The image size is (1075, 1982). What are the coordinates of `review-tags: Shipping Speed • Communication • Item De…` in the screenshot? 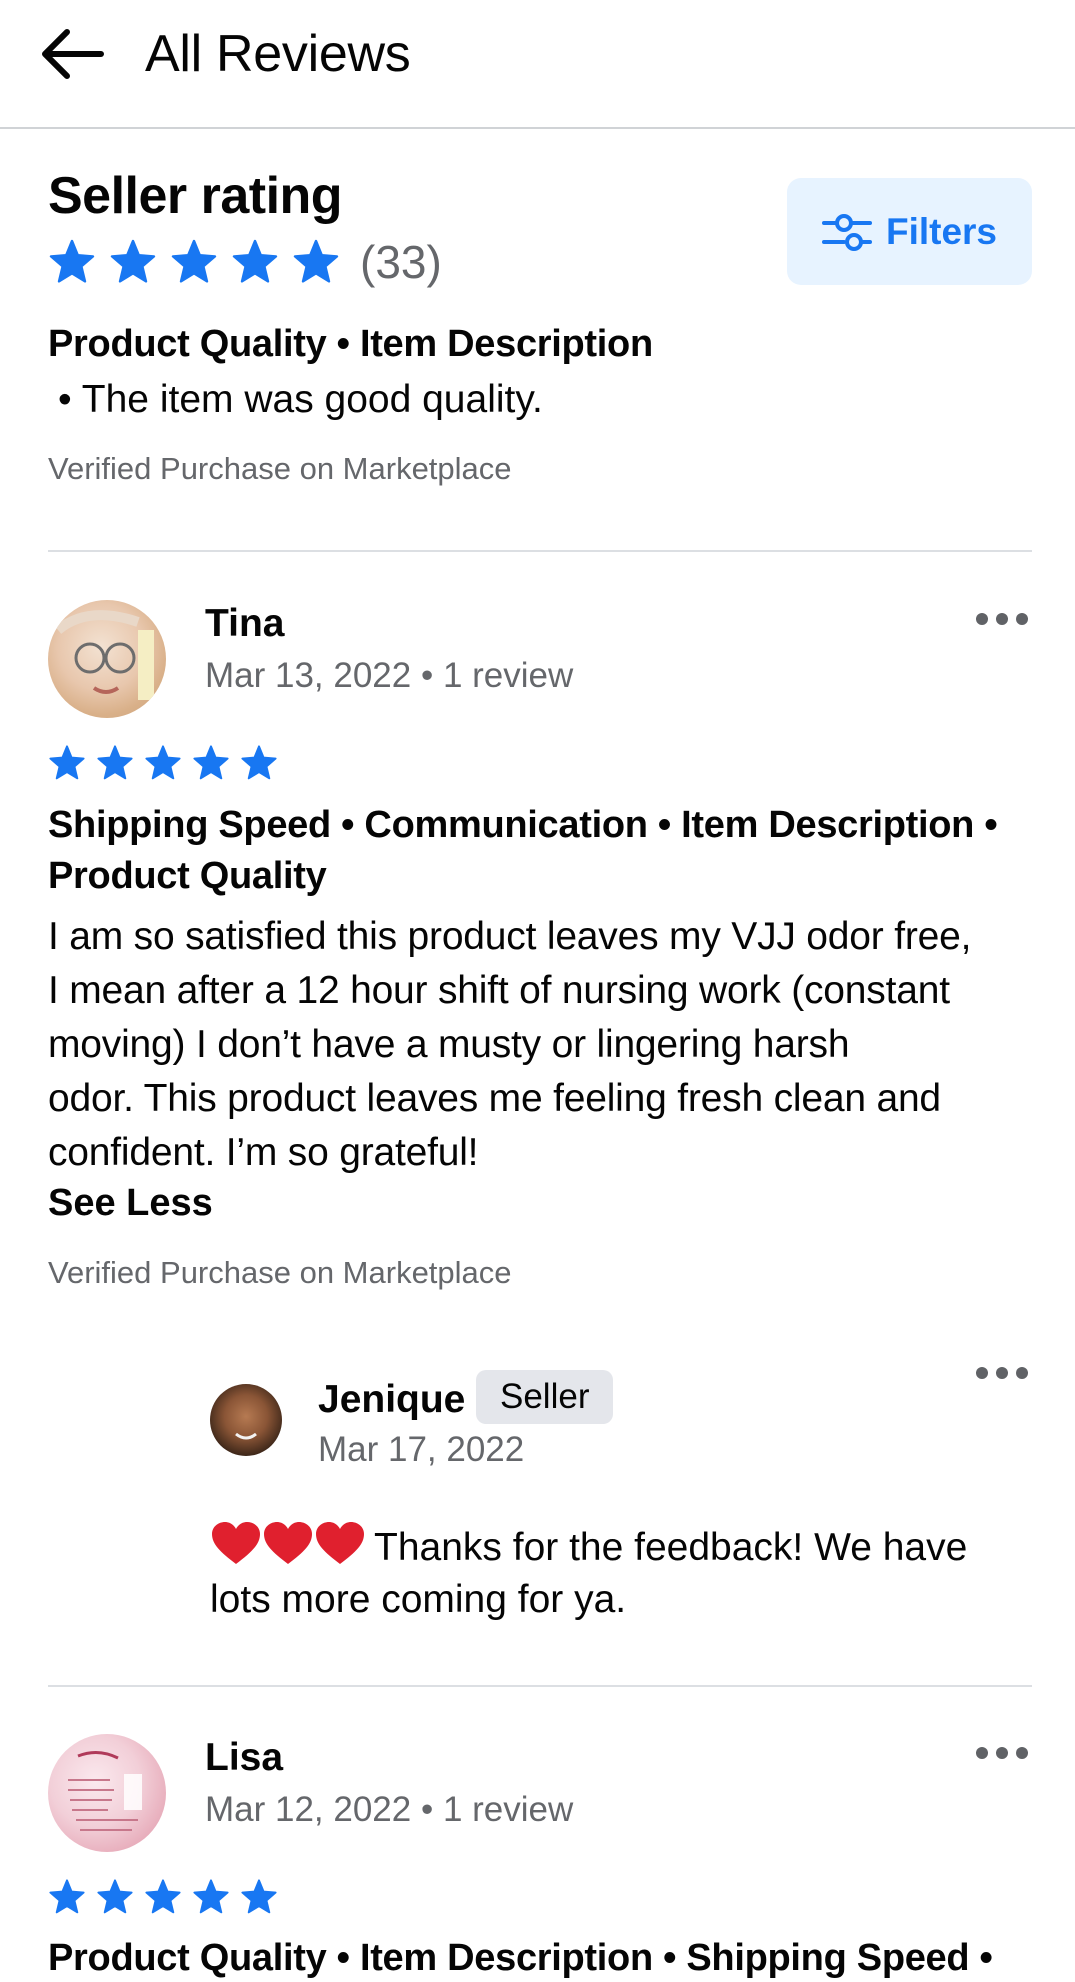 It's located at (523, 825).